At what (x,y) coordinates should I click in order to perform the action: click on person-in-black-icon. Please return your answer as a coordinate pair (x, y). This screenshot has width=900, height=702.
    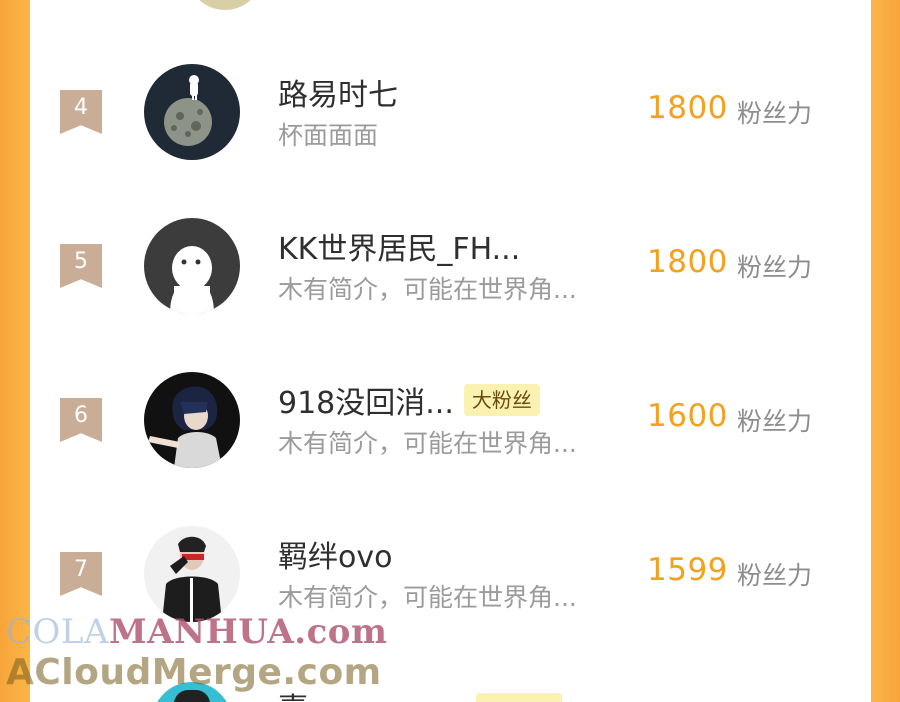
    Looking at the image, I should click on (192, 574).